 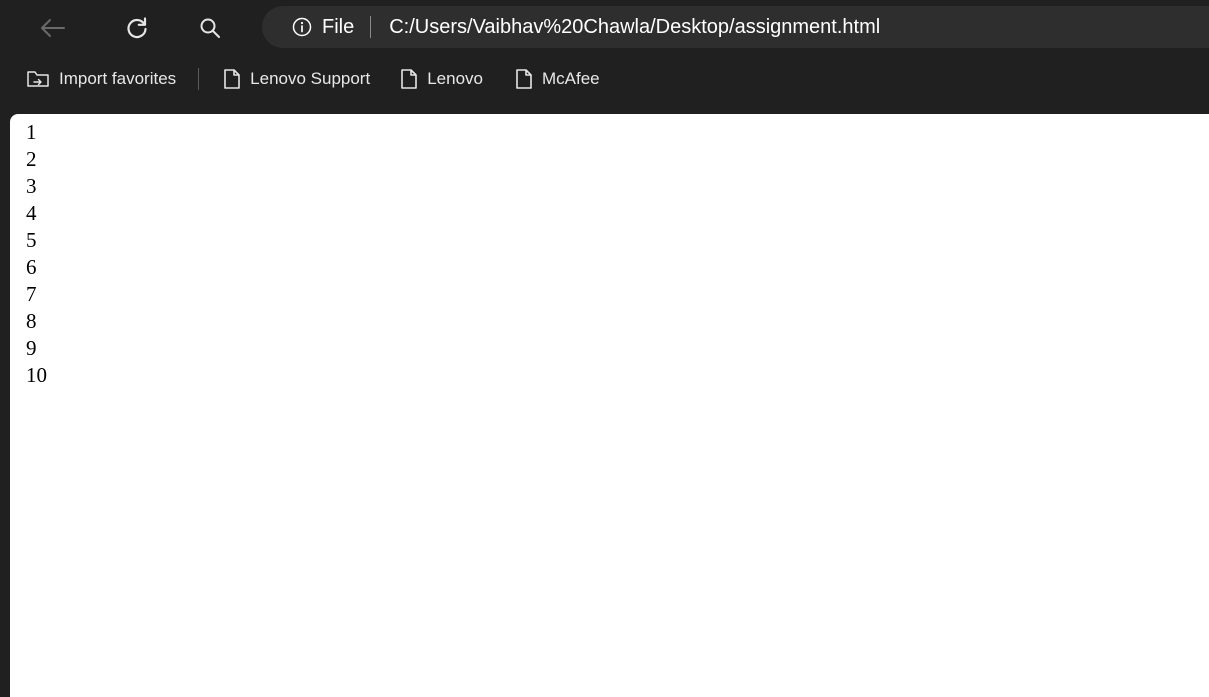 I want to click on number-line: 9, so click(x=31, y=348).